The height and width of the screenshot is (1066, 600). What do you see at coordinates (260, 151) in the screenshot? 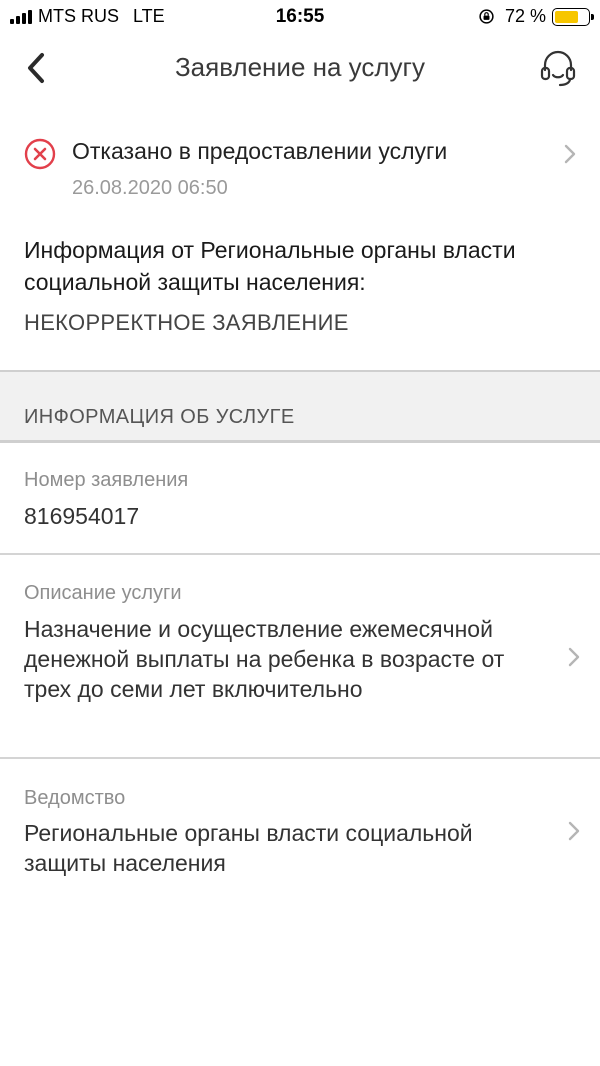
I see `status-title: Отказано в предоставлении услуги` at bounding box center [260, 151].